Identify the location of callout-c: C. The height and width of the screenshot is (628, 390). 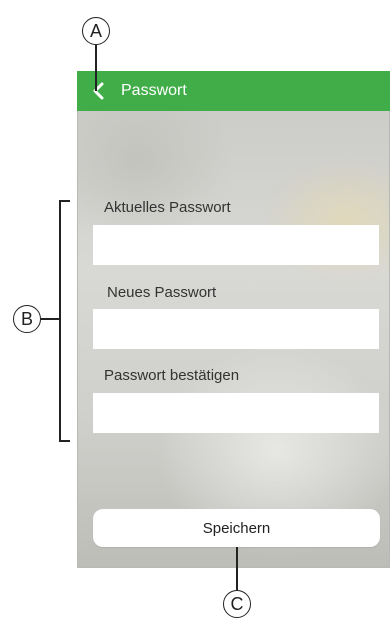
(237, 604).